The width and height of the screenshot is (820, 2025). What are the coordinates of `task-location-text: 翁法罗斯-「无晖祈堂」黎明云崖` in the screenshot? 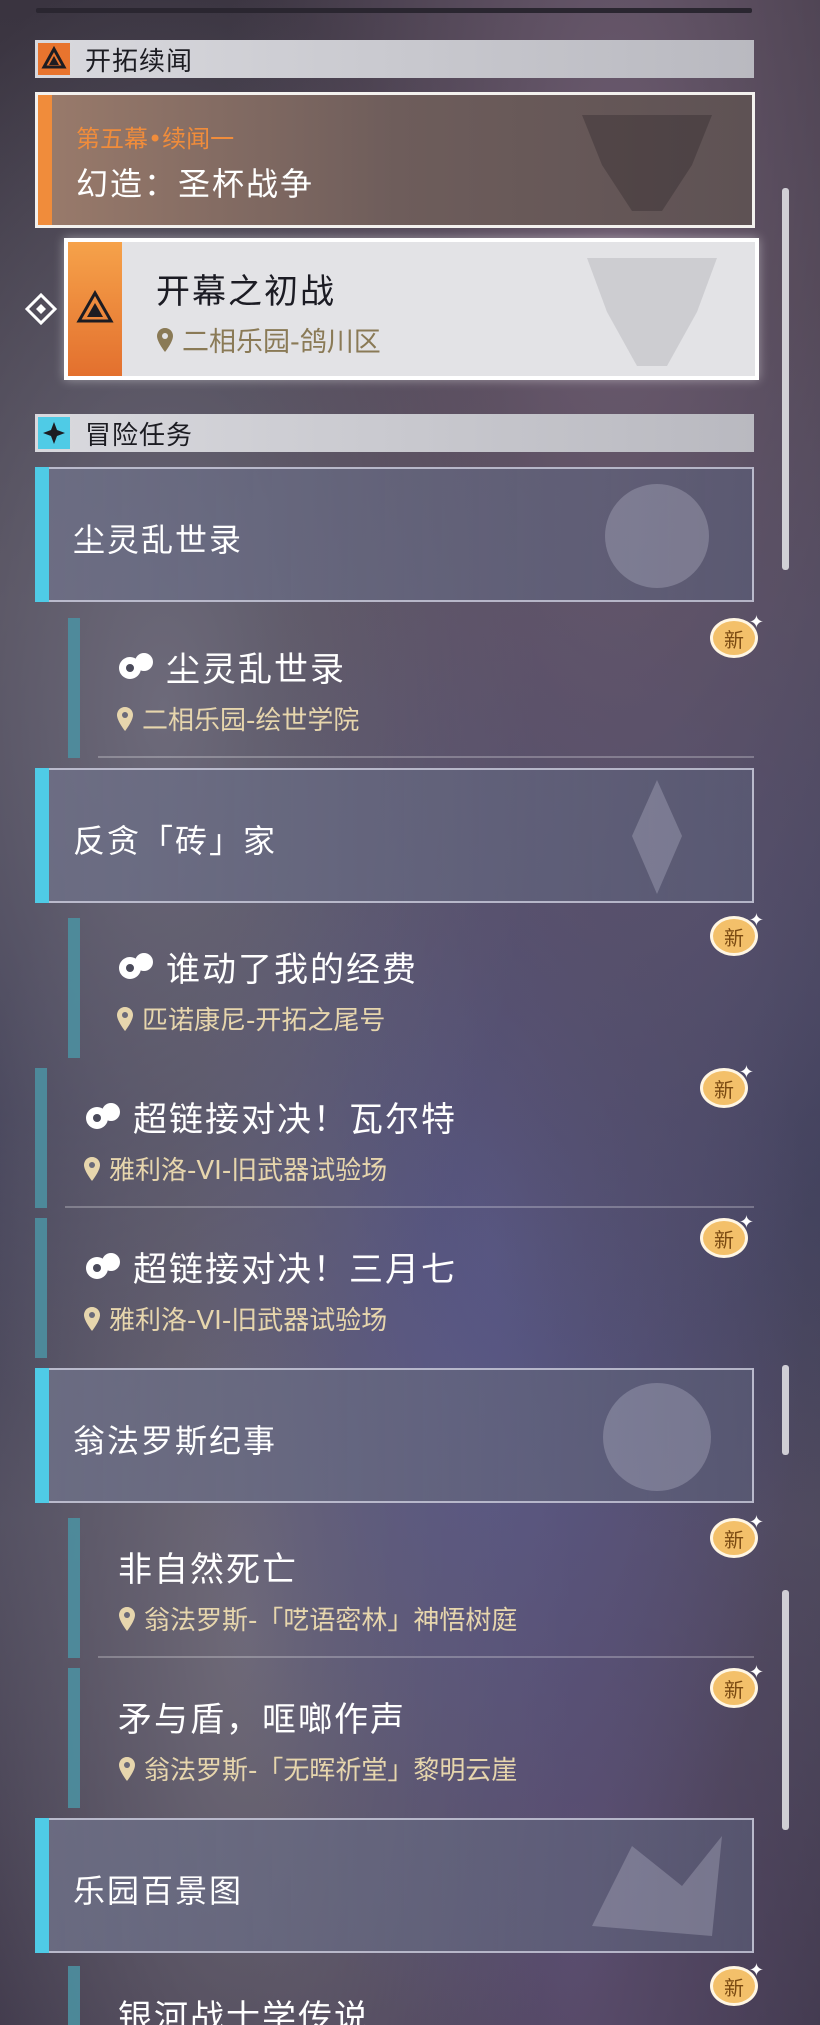 It's located at (331, 1771).